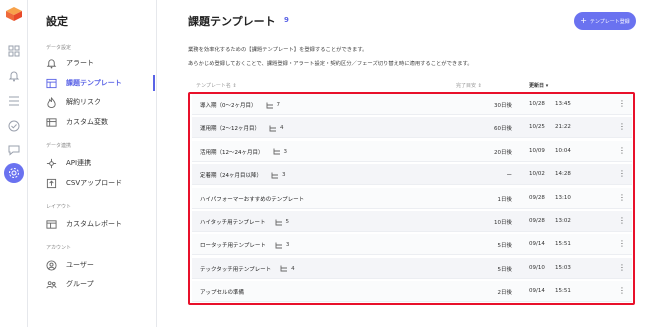 This screenshot has height=327, width=650. I want to click on table-row: ハイパフォーマーおすすめのテンプレート 1日後 09/28 13:10 ⋮, so click(412, 198).